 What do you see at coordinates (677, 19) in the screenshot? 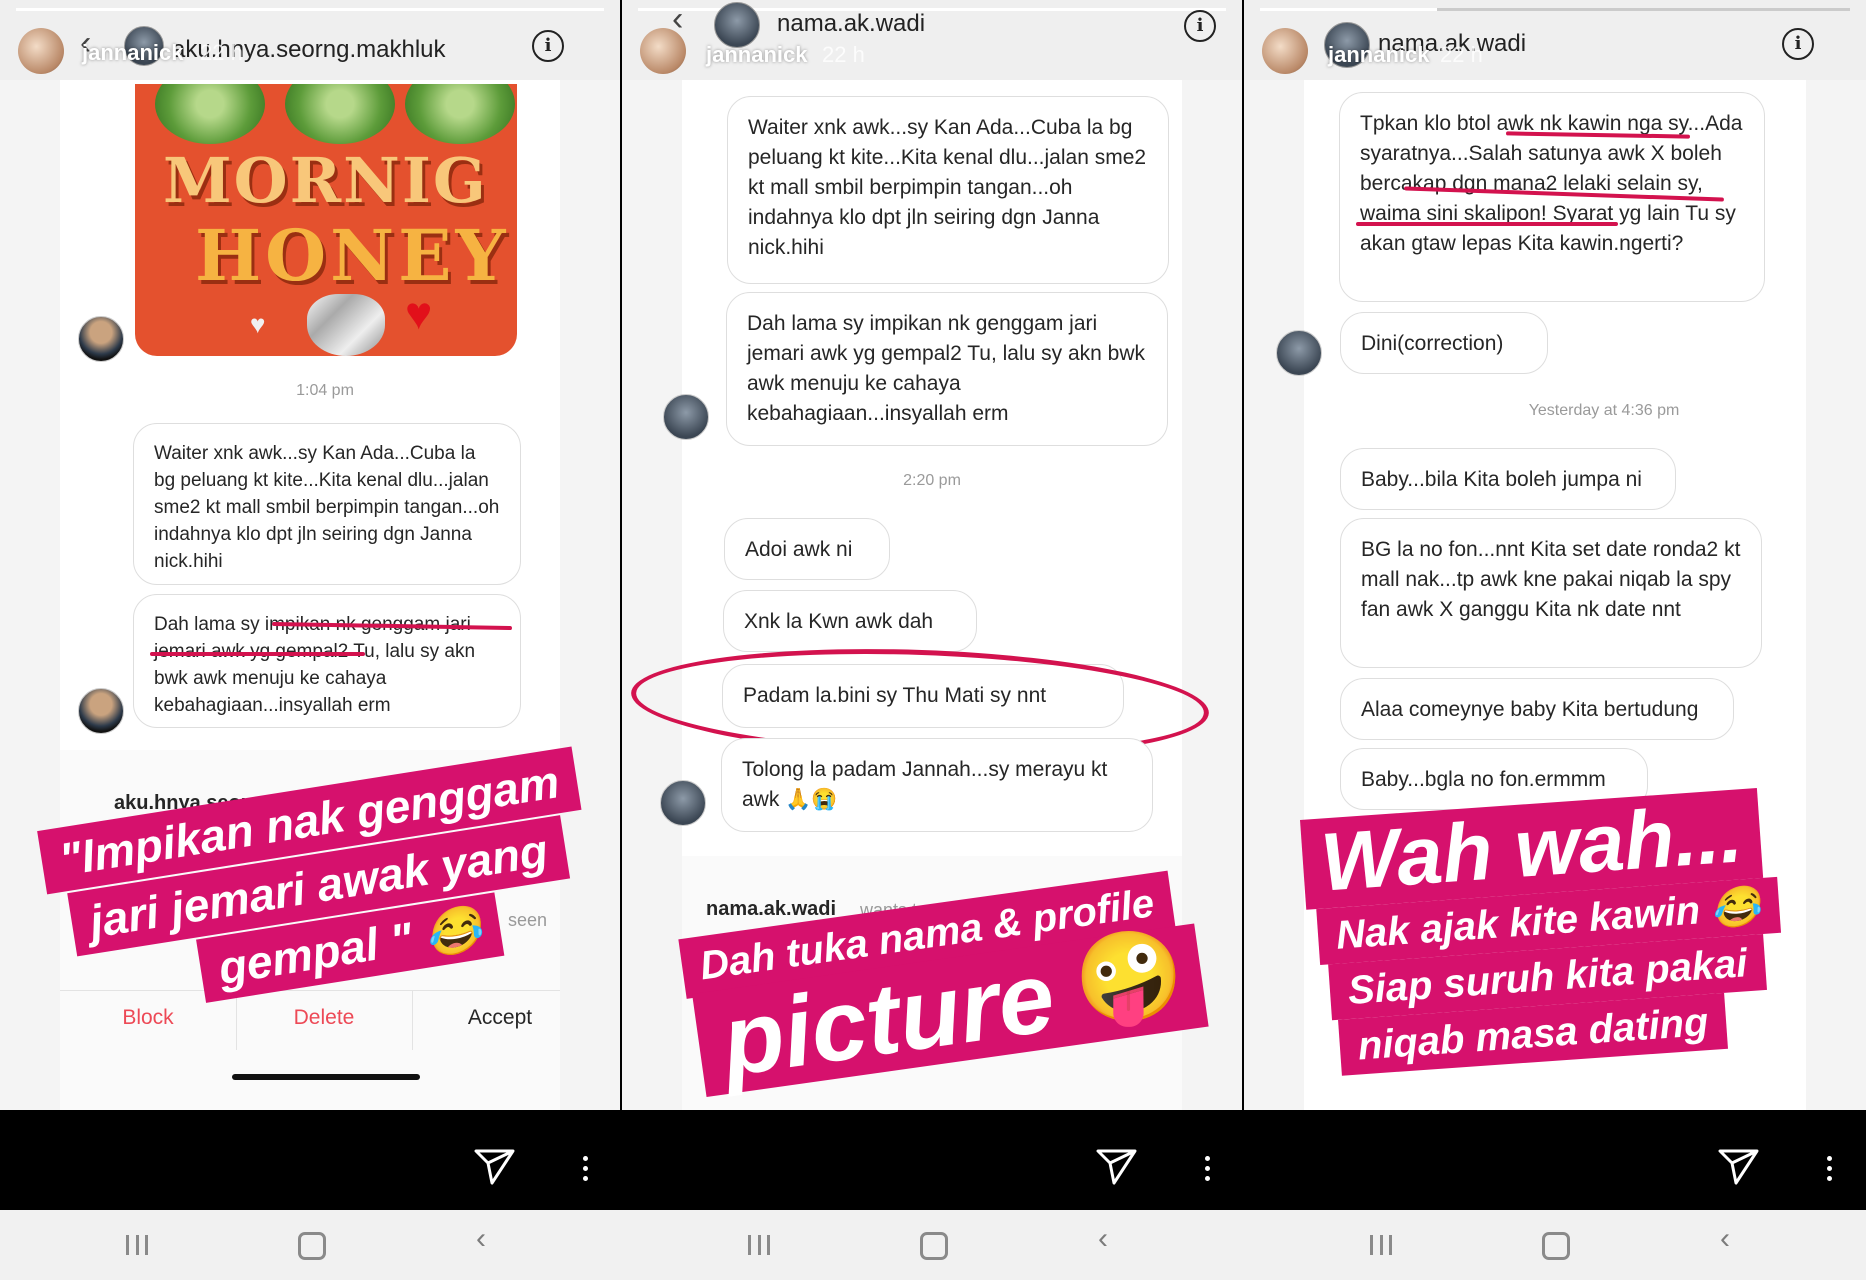
I see `back-chevron-icon: ‹` at bounding box center [677, 19].